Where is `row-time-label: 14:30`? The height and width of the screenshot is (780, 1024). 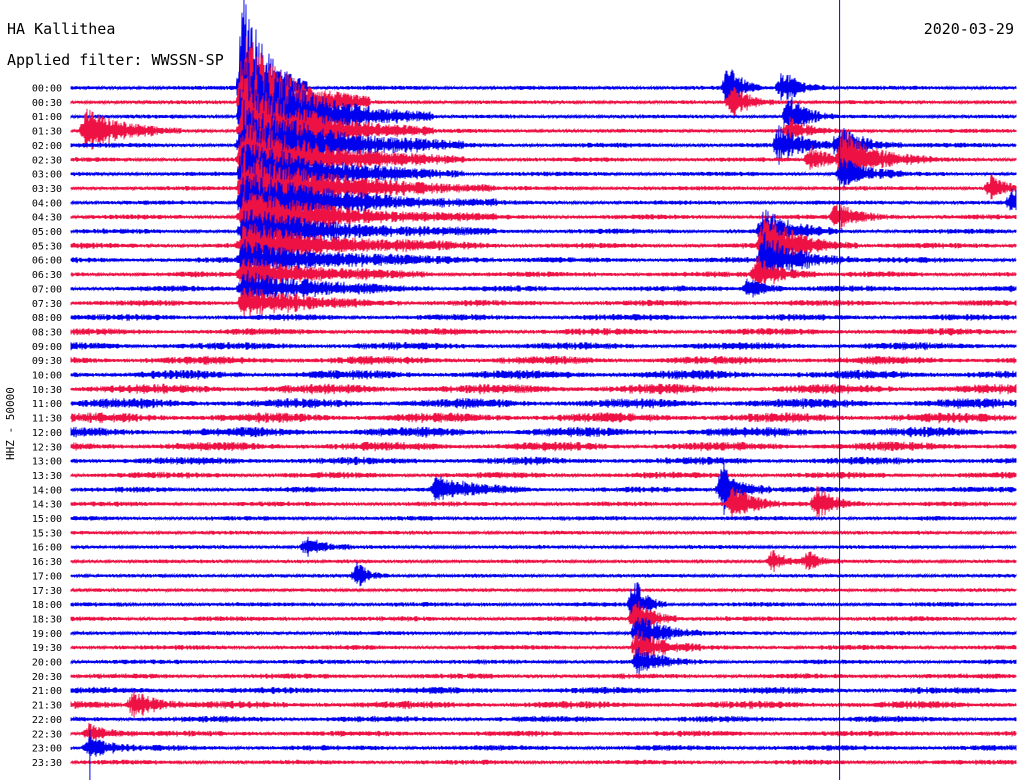
row-time-label: 14:30 is located at coordinates (47, 505).